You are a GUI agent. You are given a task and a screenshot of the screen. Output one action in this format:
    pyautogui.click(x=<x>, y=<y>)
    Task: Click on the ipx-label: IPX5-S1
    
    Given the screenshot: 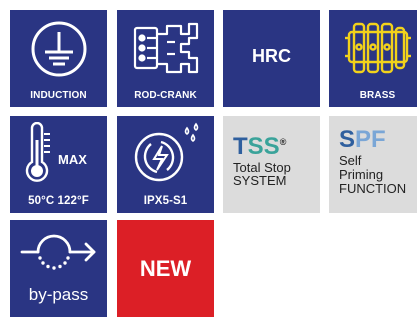 What is the action you would take?
    pyautogui.click(x=165, y=201)
    